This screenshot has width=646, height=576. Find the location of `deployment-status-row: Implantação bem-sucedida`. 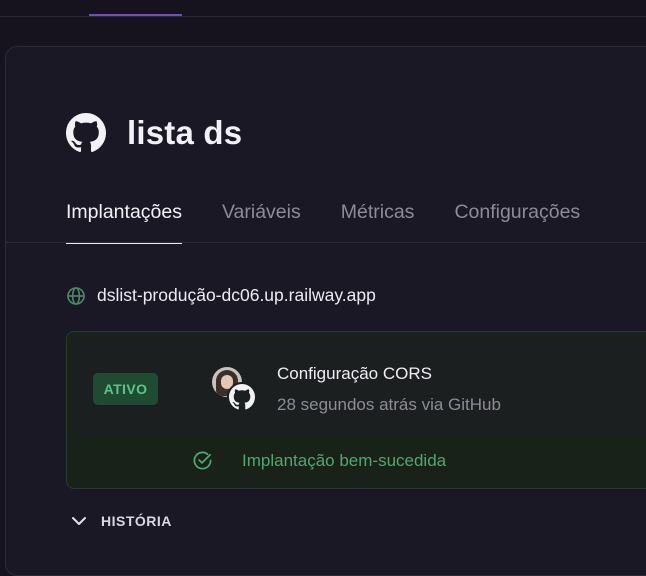

deployment-status-row: Implantação bem-sucedida is located at coordinates (319, 460).